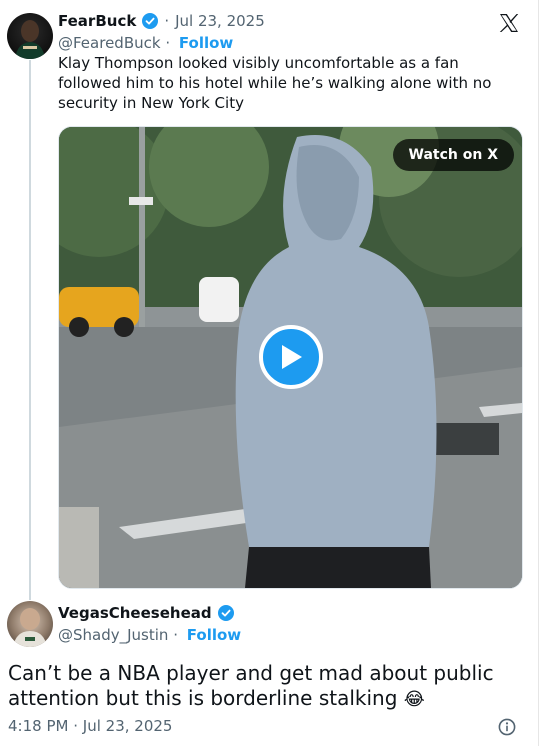 The height and width of the screenshot is (746, 548). What do you see at coordinates (161, 21) in the screenshot?
I see `quoted-tweet-header: FearBuck · Jul 23, 2025` at bounding box center [161, 21].